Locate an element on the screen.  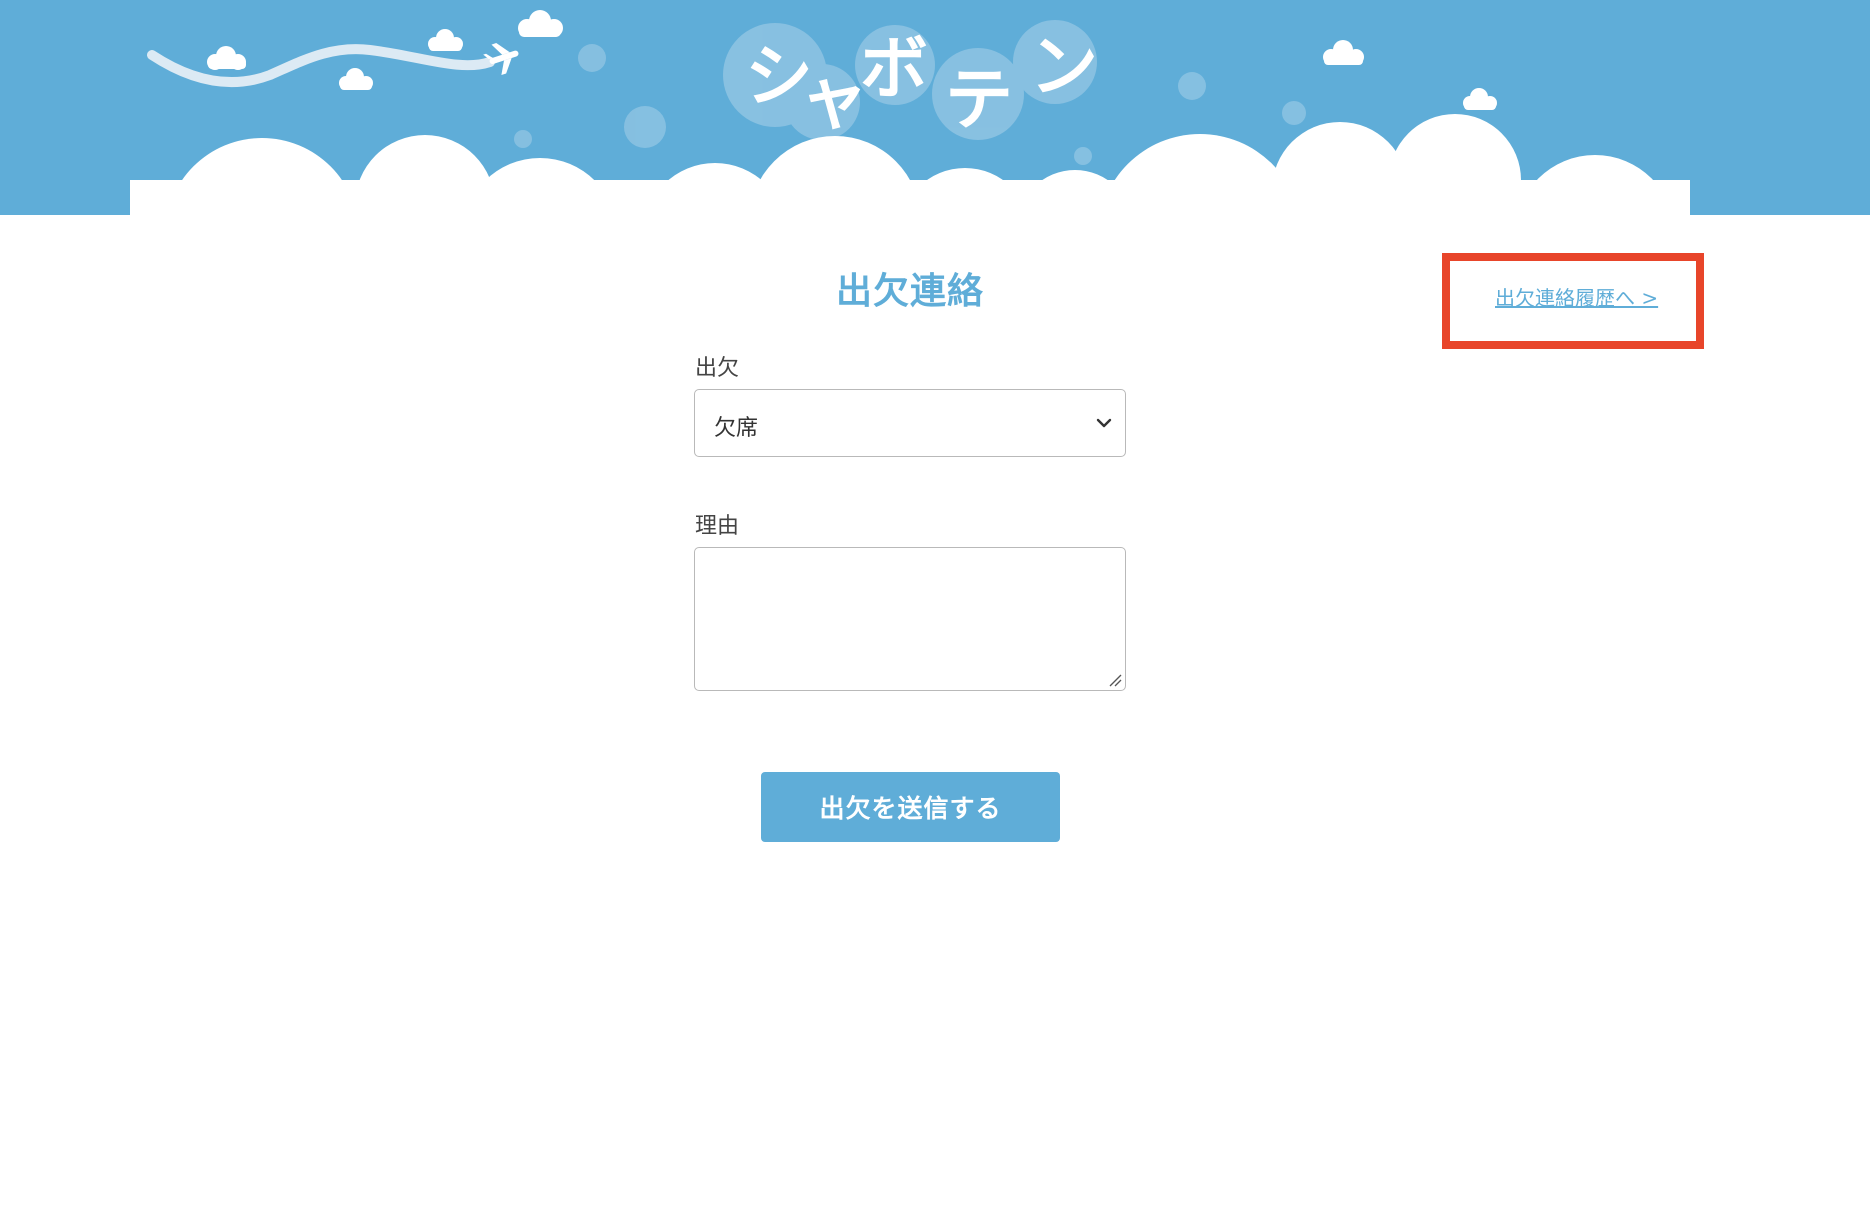
attendance-select-value: 欠席 is located at coordinates (736, 428).